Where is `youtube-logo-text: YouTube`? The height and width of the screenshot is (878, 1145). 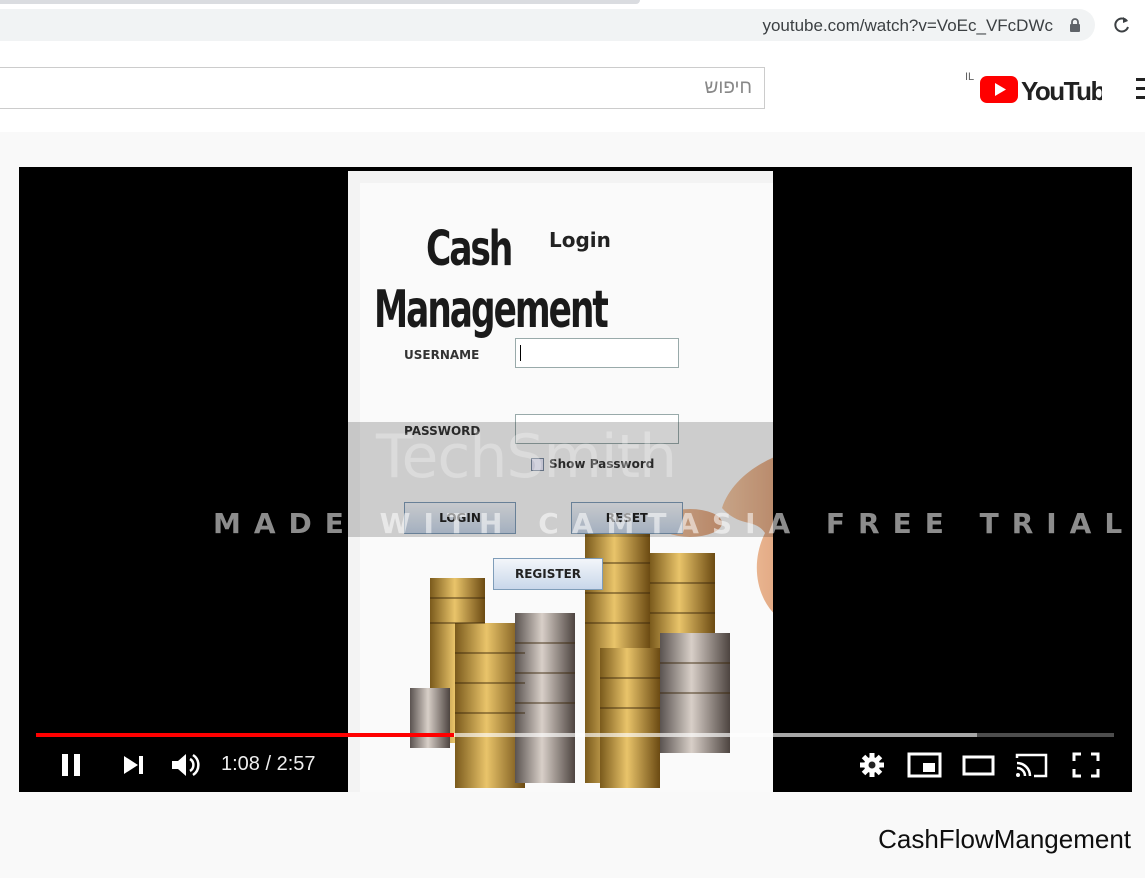 youtube-logo-text: YouTube is located at coordinates (1061, 91).